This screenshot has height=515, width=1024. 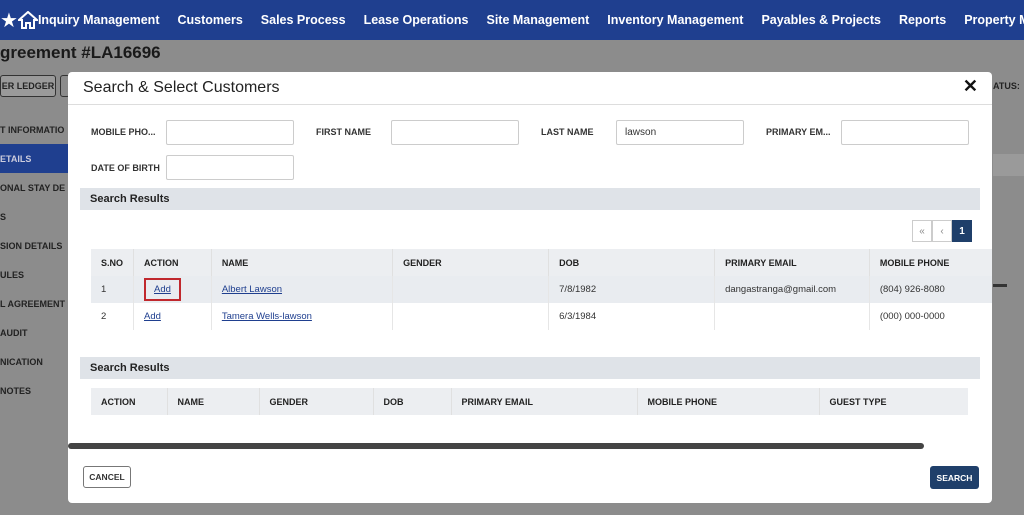 What do you see at coordinates (34, 245) in the screenshot?
I see `sidebar-item-session-details: SION DETAILS` at bounding box center [34, 245].